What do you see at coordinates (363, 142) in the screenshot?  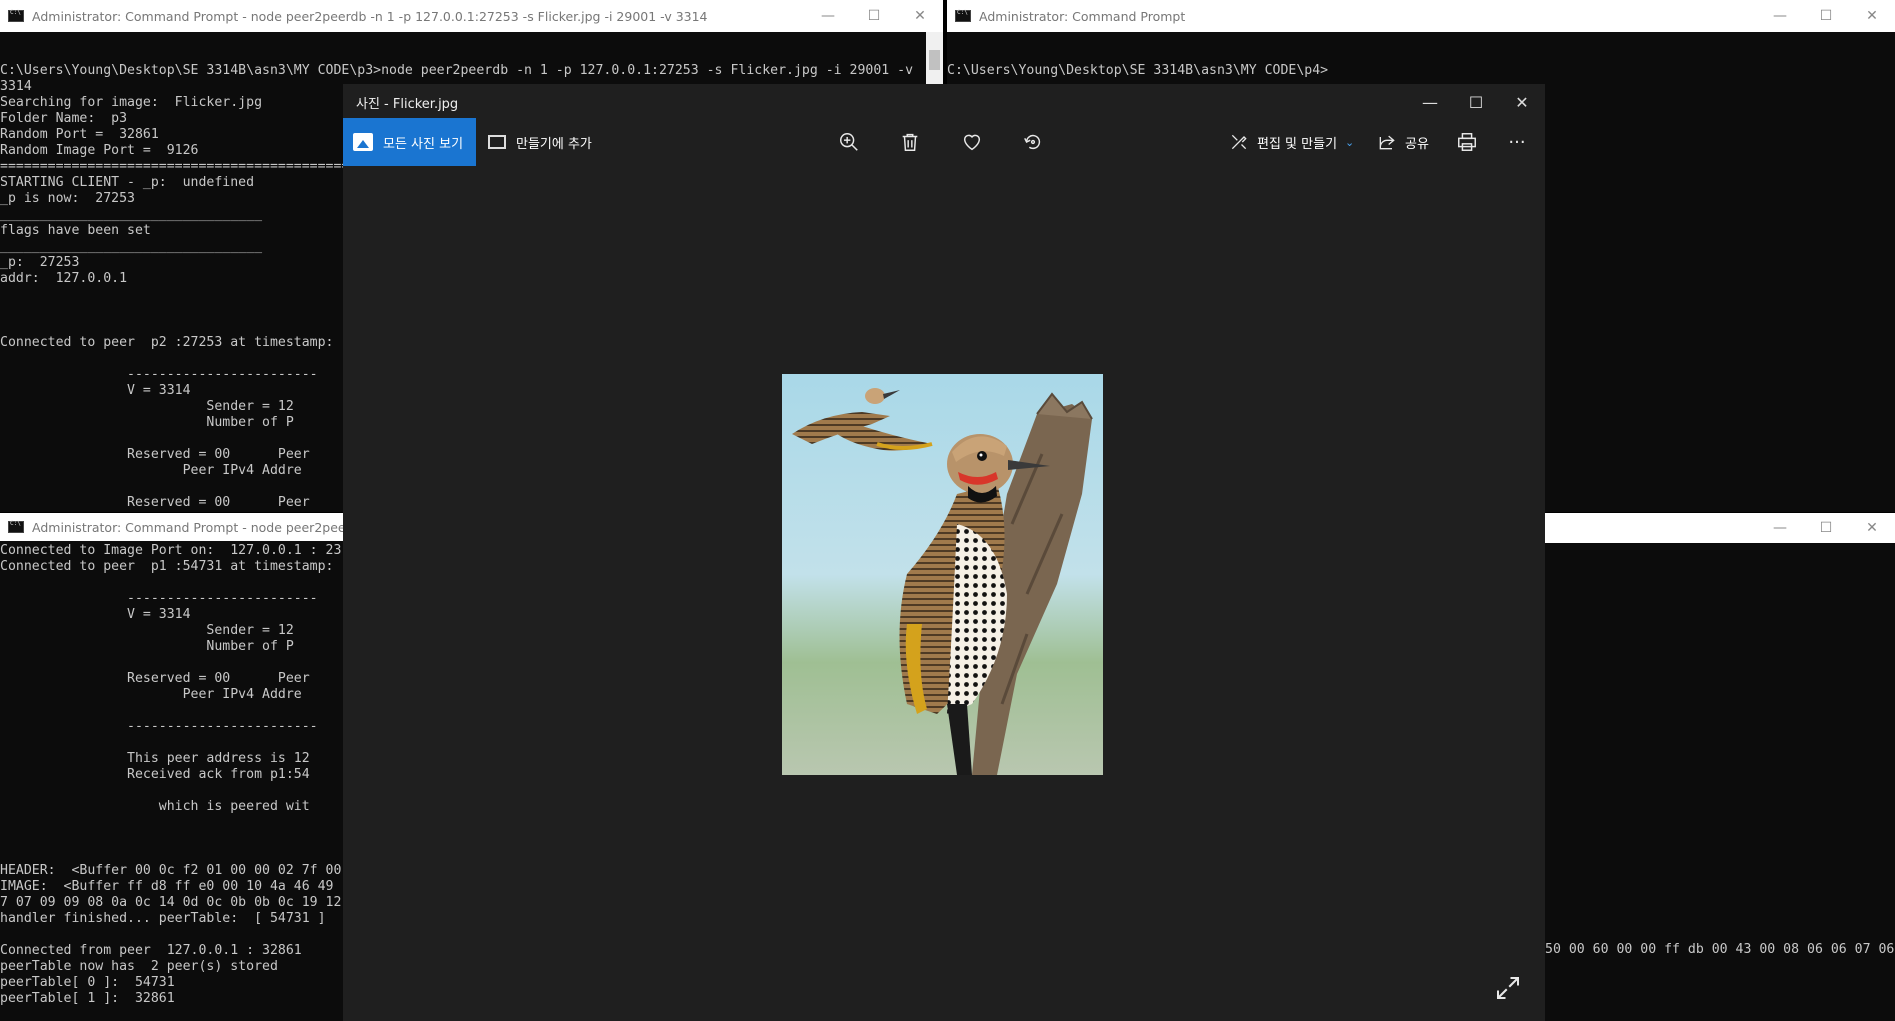 I see `image-icon` at bounding box center [363, 142].